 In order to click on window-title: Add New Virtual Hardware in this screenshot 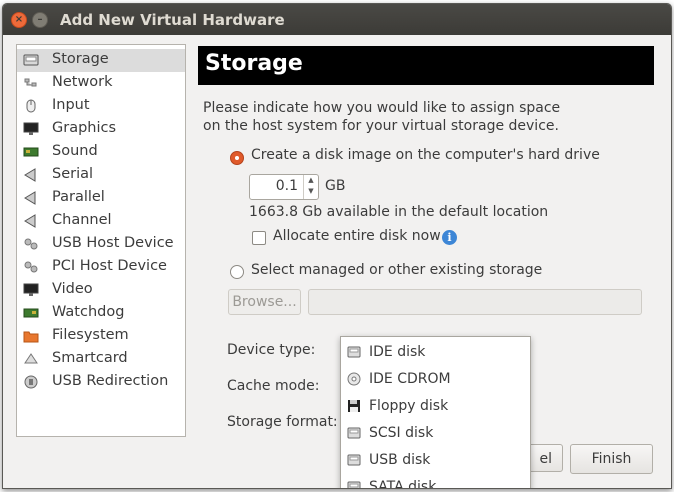, I will do `click(172, 20)`.